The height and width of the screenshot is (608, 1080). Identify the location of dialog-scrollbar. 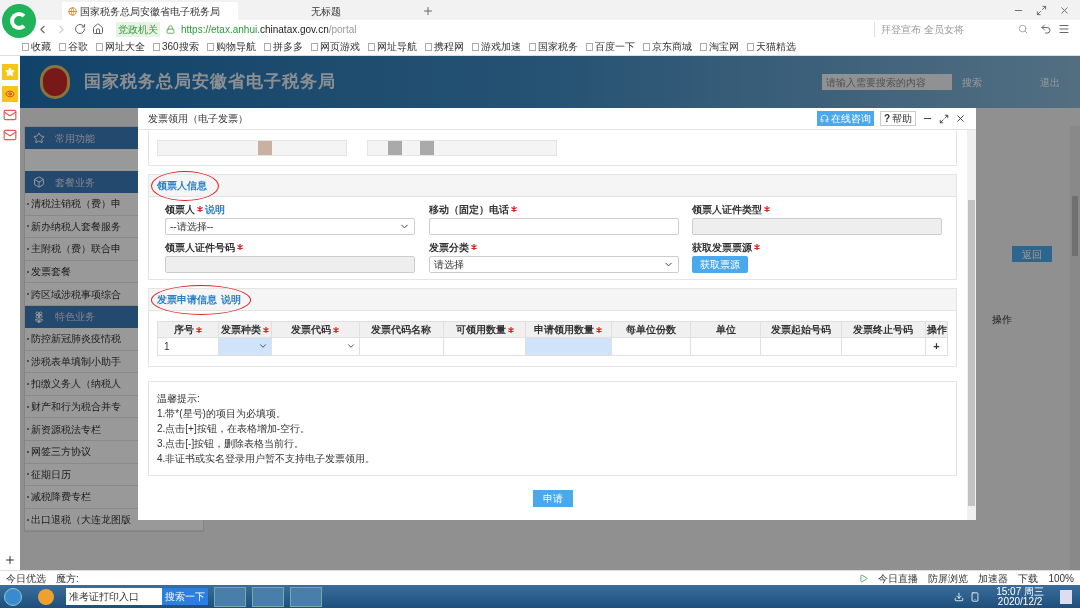
(971, 325).